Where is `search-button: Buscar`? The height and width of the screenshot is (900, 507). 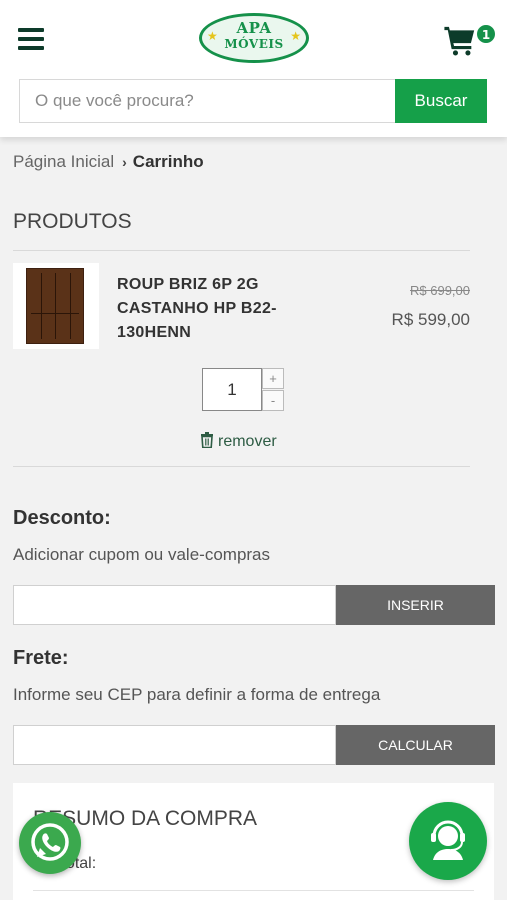
search-button: Buscar is located at coordinates (441, 101).